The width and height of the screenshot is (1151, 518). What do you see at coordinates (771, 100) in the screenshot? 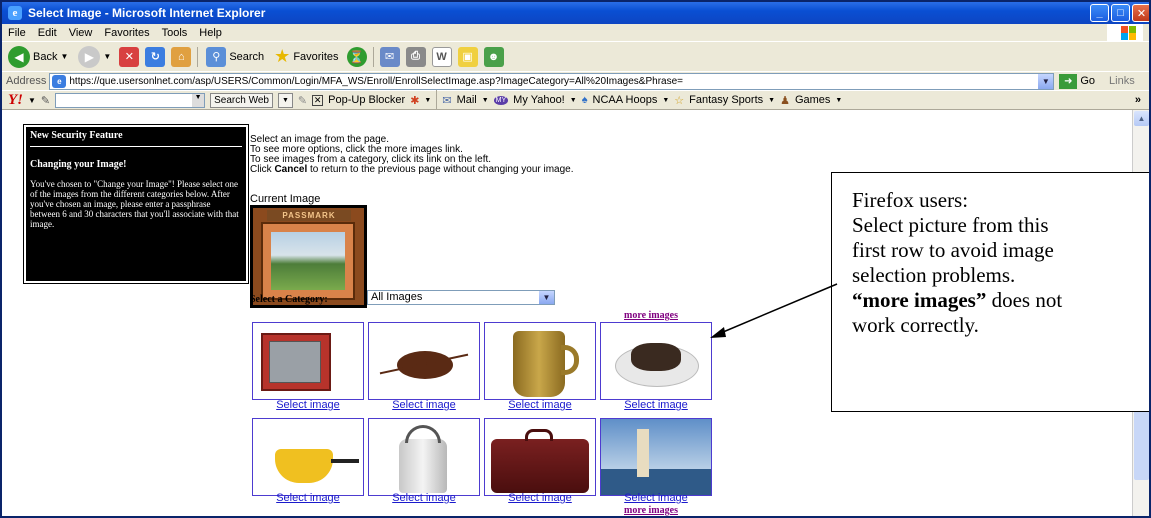
I see `fantasy-dropdown-icon: ▼` at bounding box center [771, 100].